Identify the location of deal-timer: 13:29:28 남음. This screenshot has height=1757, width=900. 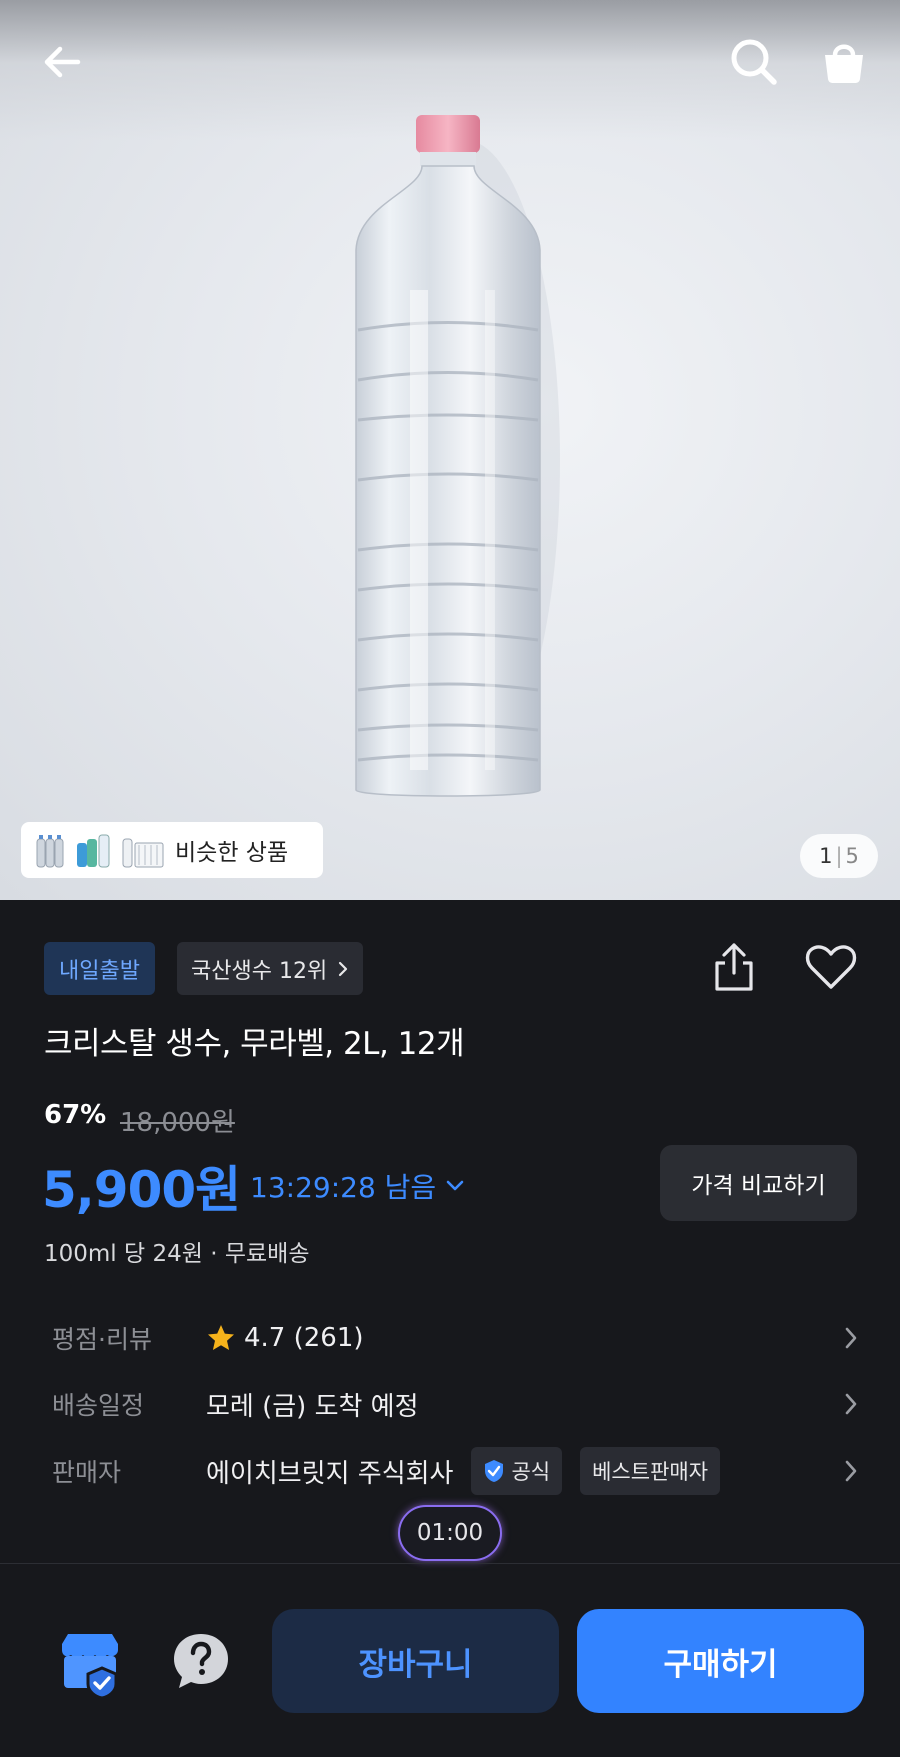
(357, 1186).